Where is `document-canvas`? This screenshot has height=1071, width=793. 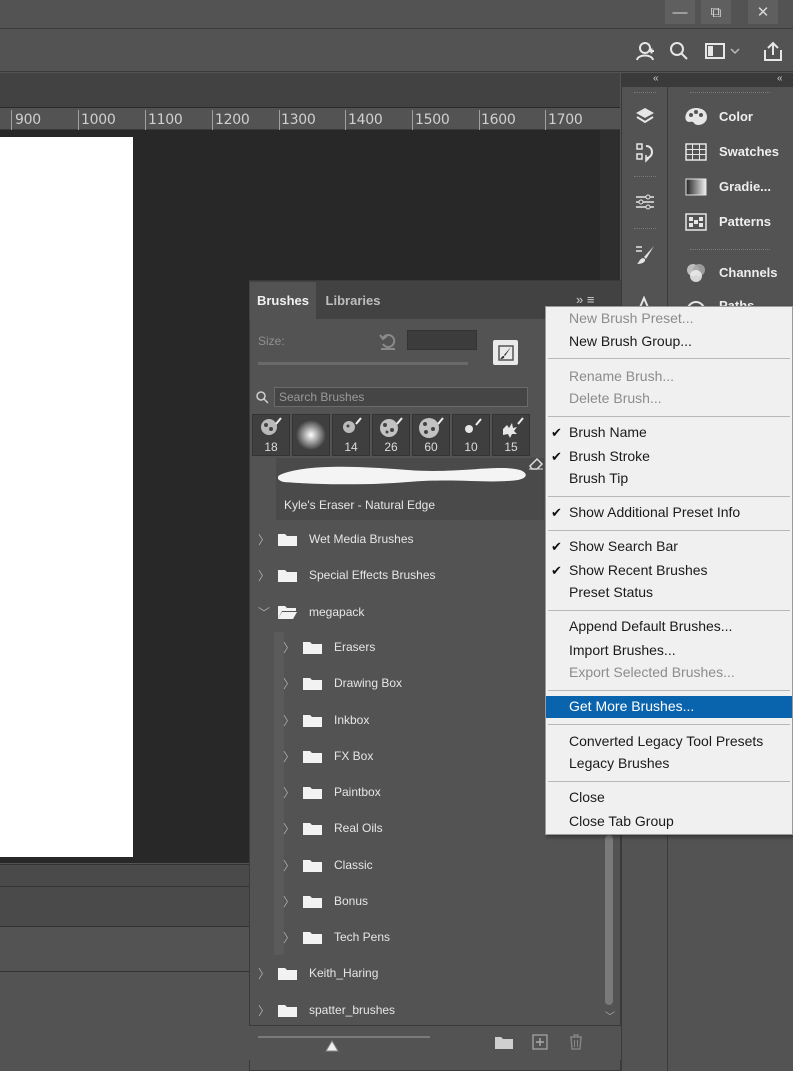 document-canvas is located at coordinates (66, 497).